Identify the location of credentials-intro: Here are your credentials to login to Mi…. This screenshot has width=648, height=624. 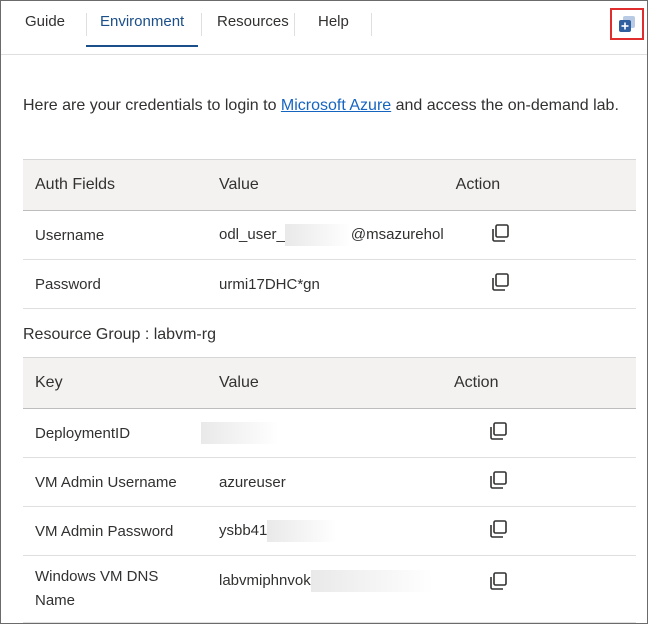
(321, 106).